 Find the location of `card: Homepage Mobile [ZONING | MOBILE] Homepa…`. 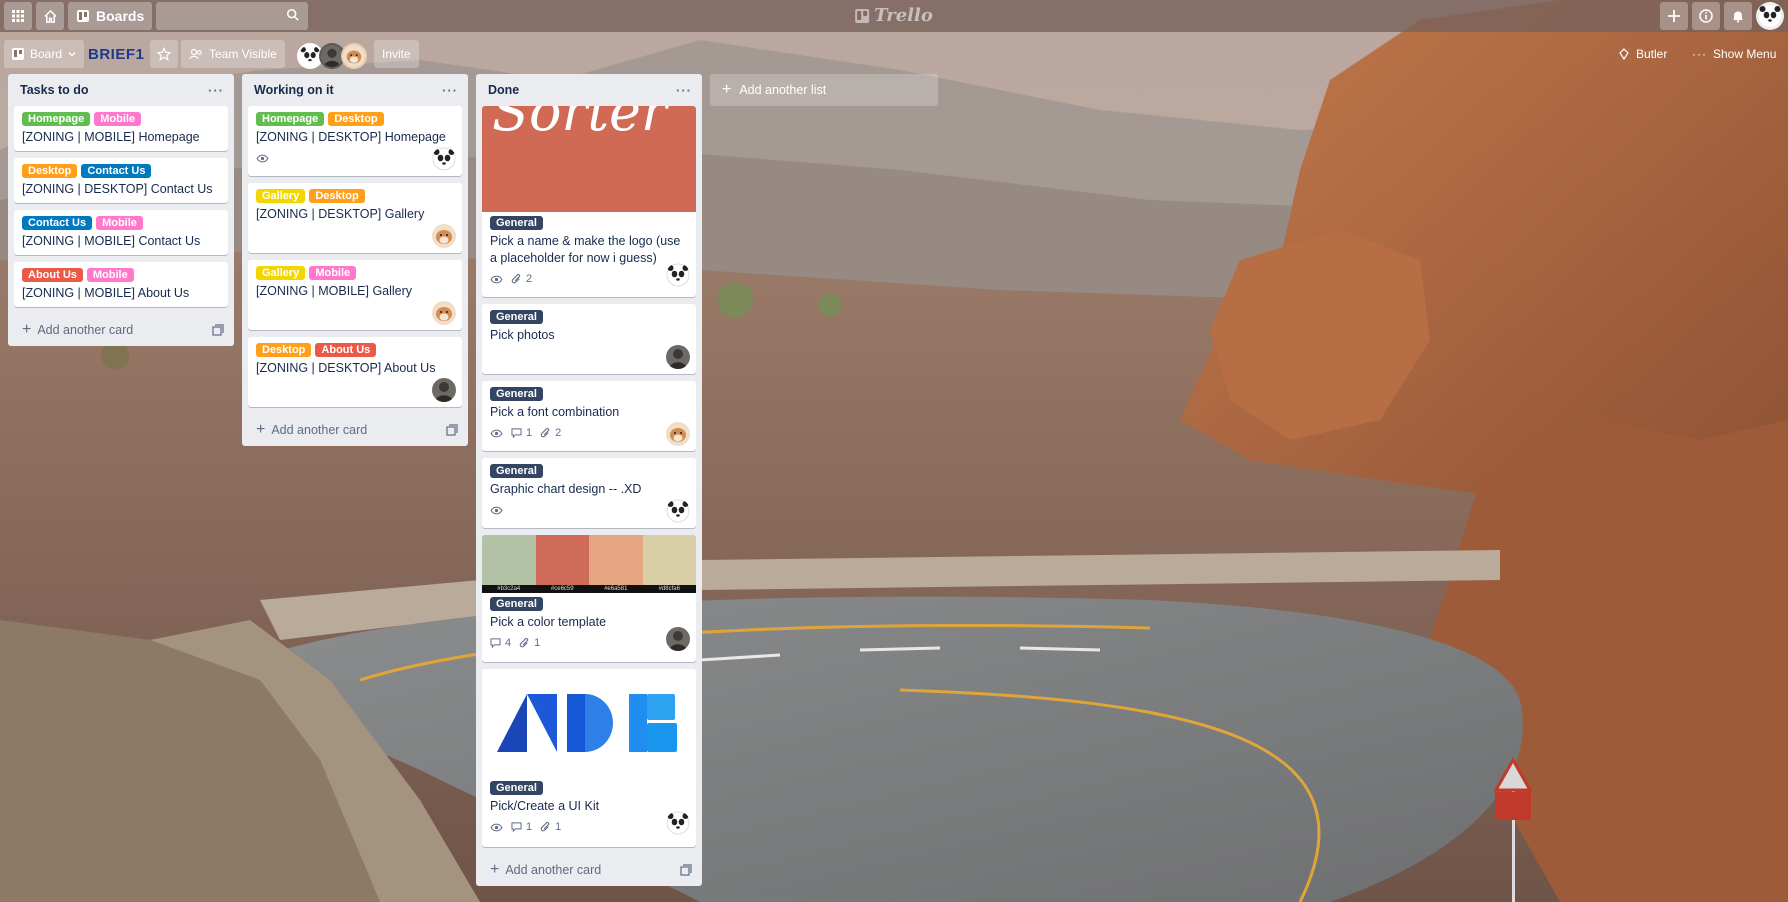

card: Homepage Mobile [ZONING | MOBILE] Homepa… is located at coordinates (121, 128).